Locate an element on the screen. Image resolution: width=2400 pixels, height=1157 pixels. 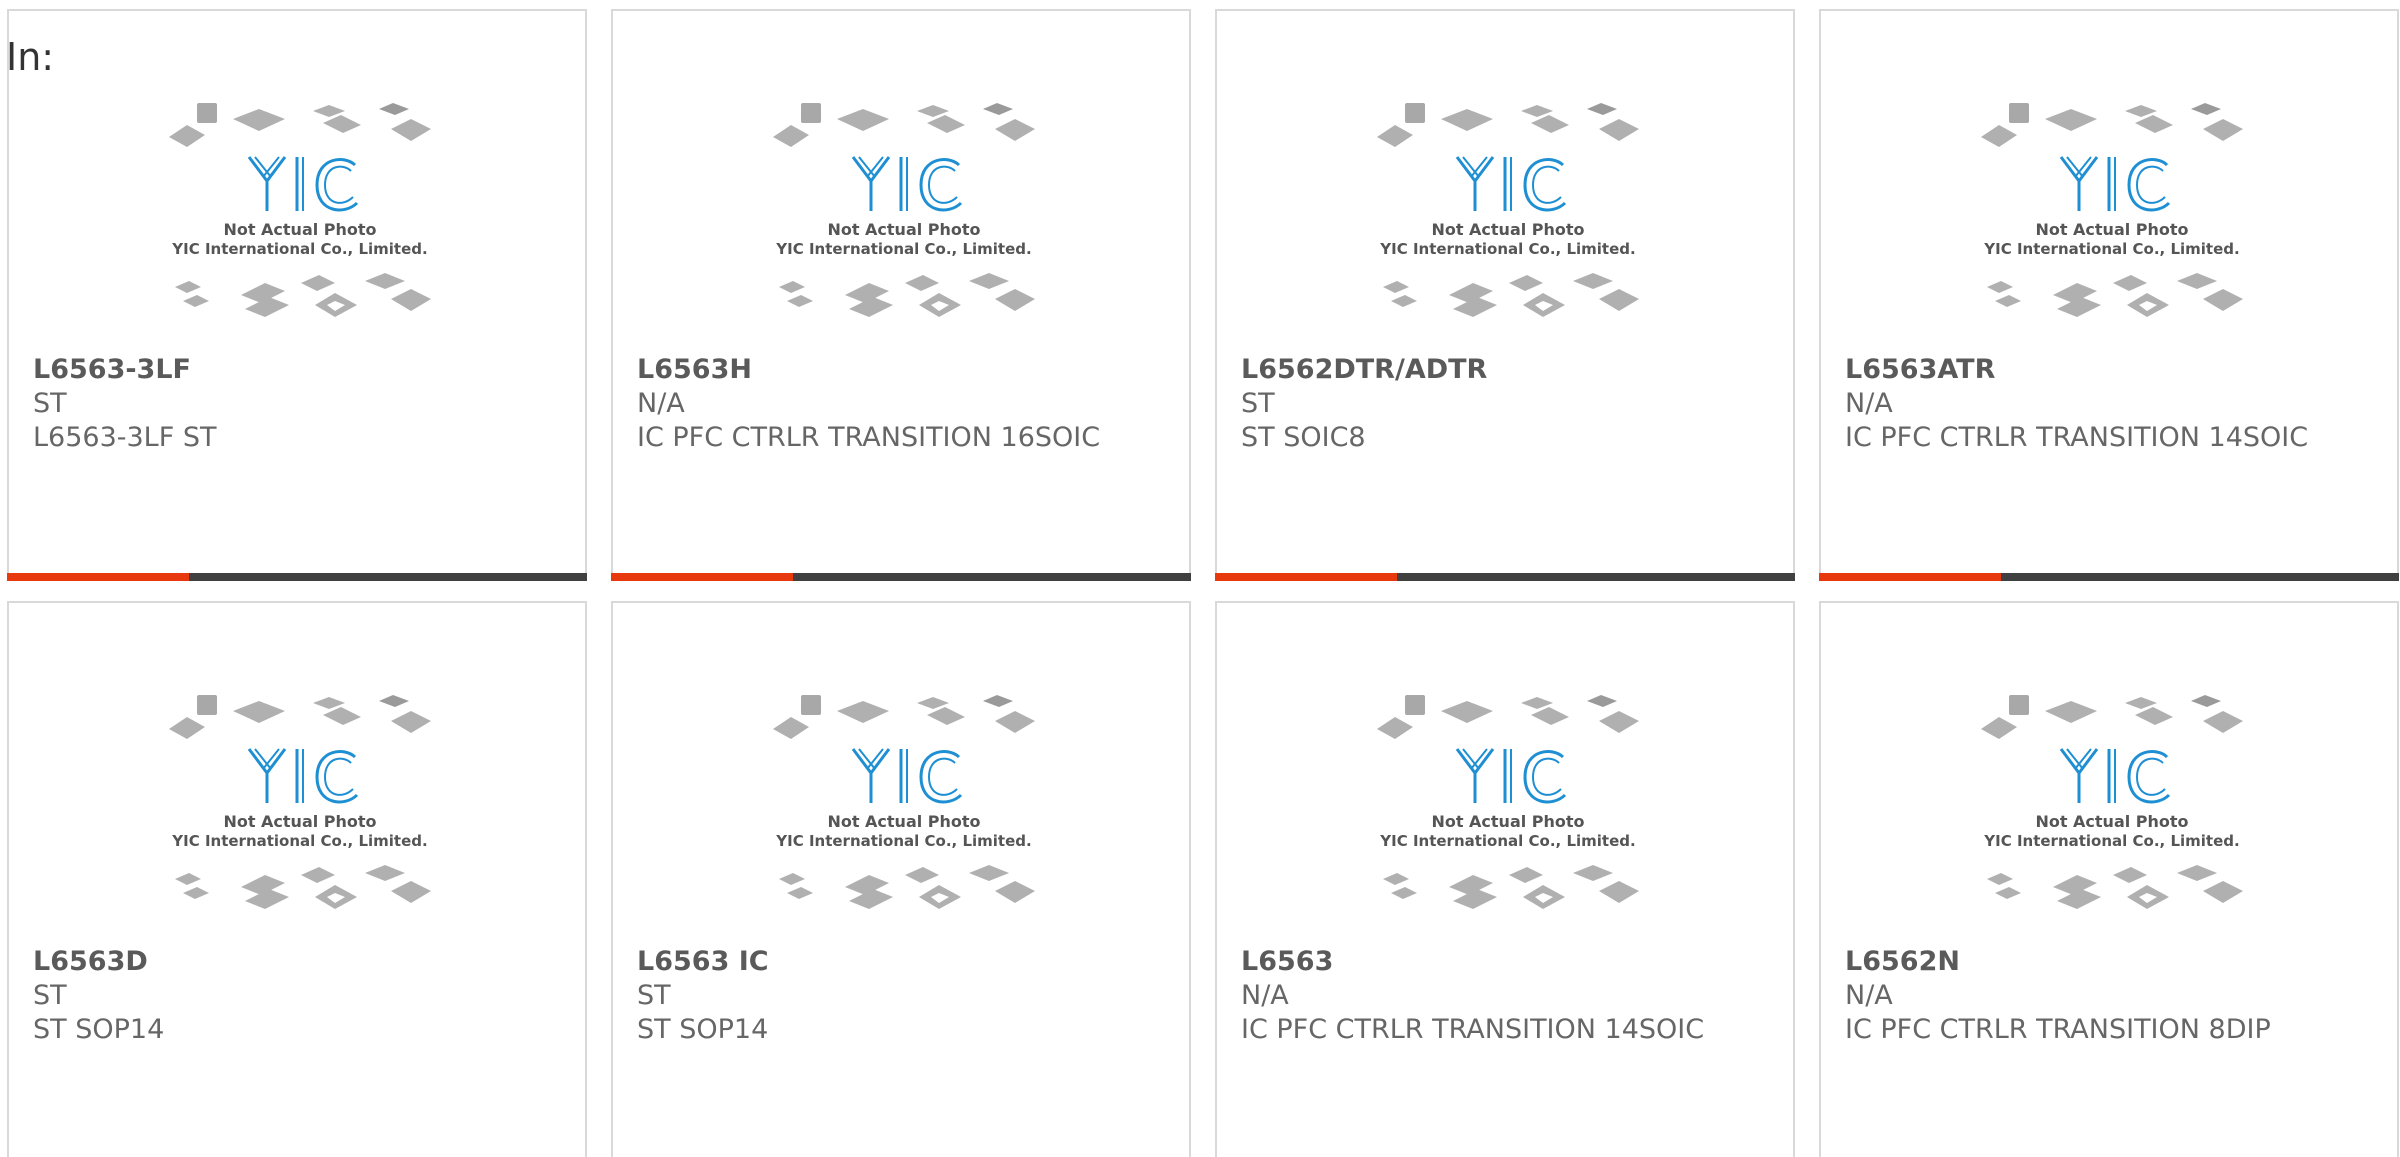
part-number: L6562N is located at coordinates (2105, 962).